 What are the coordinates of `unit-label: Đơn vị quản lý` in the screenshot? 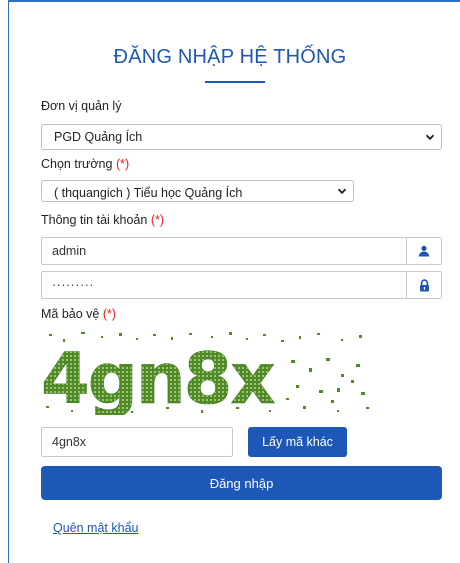 It's located at (81, 106).